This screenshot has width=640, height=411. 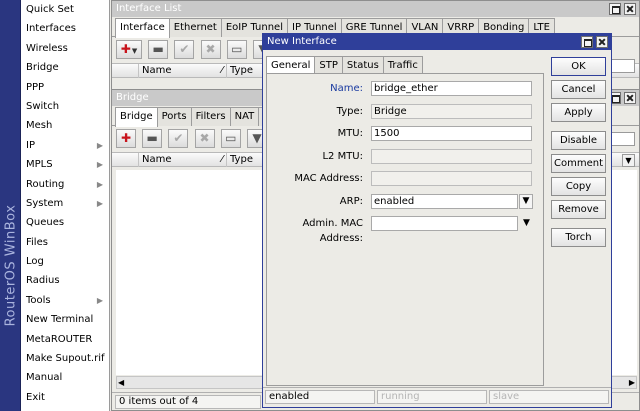 What do you see at coordinates (65, 67) in the screenshot?
I see `menu-item-bridge: Bridge` at bounding box center [65, 67].